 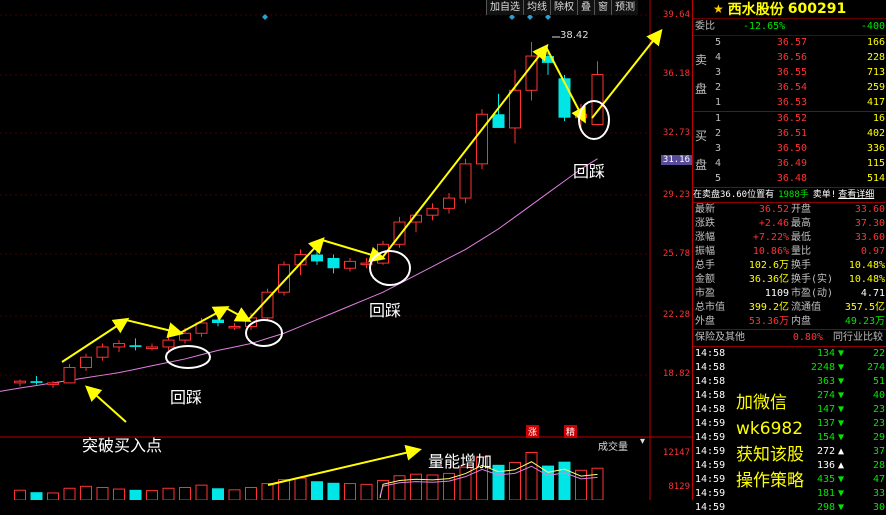 What do you see at coordinates (710, 307) in the screenshot?
I see `quote-label: 总市值` at bounding box center [710, 307].